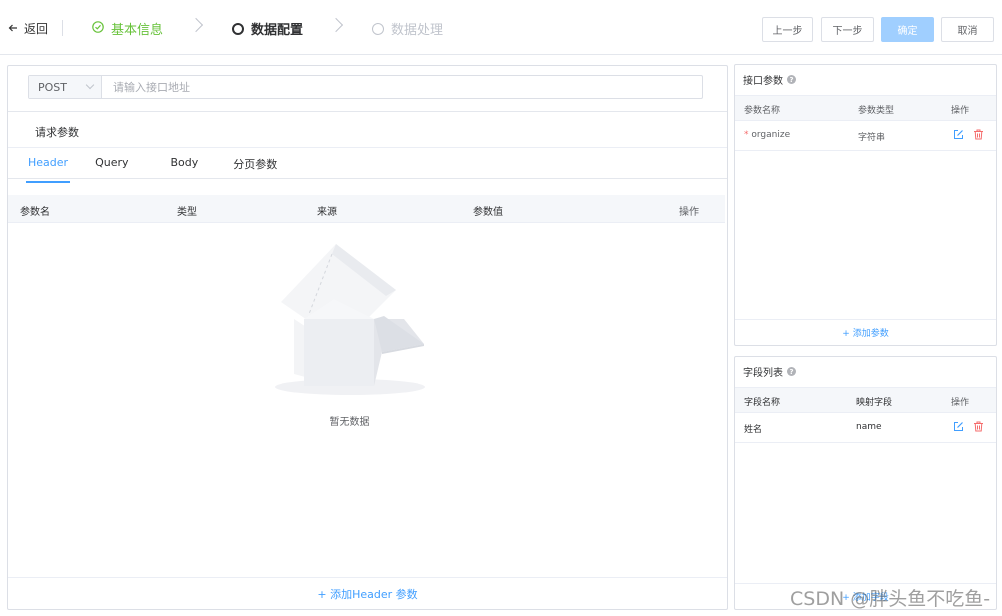 The height and width of the screenshot is (616, 1002). I want to click on arrow-left-icon, so click(13, 29).